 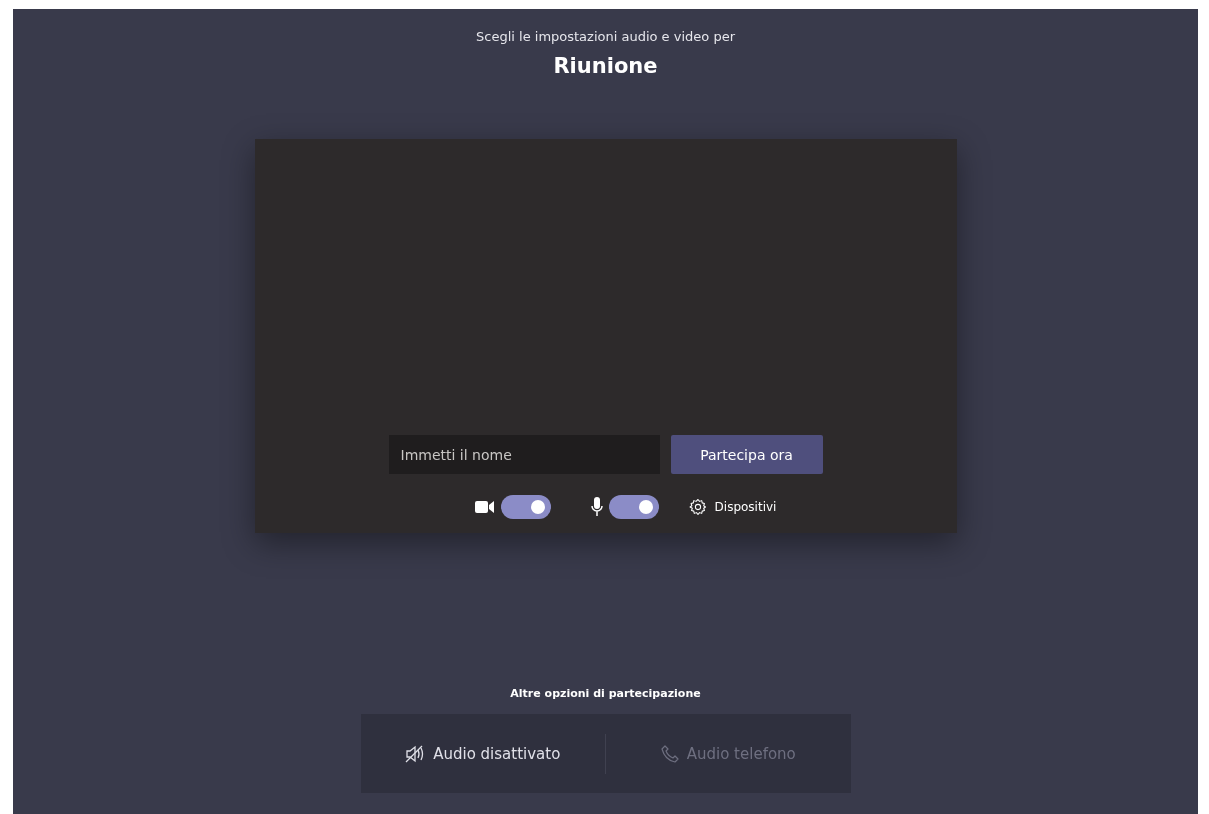 I want to click on camera-toggle, so click(x=525, y=507).